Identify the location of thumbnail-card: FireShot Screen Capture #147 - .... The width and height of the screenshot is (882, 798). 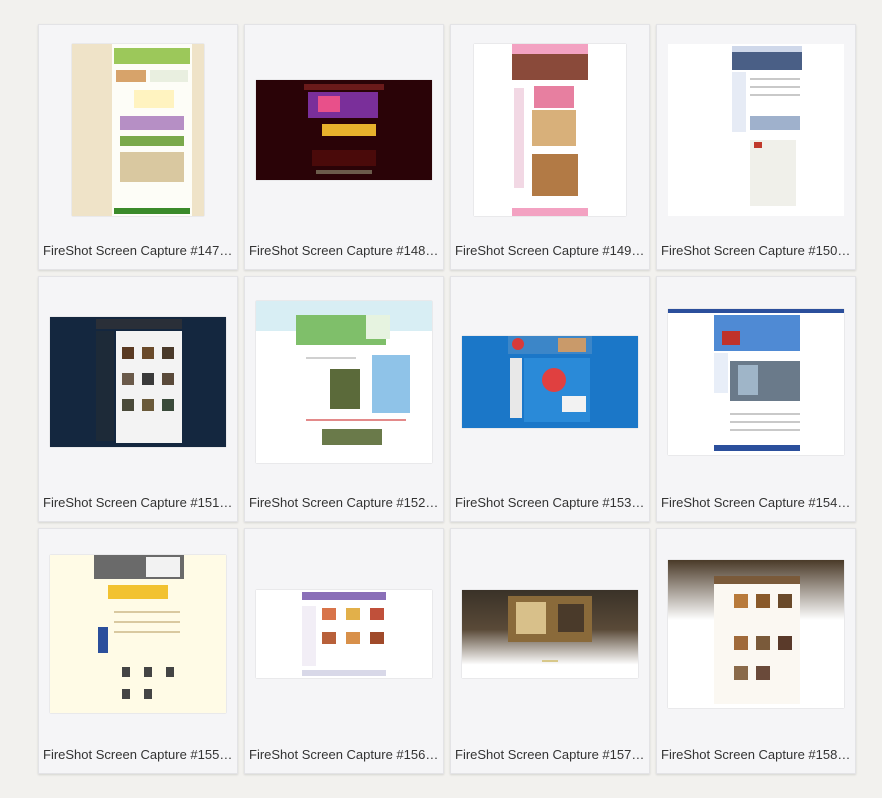
(138, 147).